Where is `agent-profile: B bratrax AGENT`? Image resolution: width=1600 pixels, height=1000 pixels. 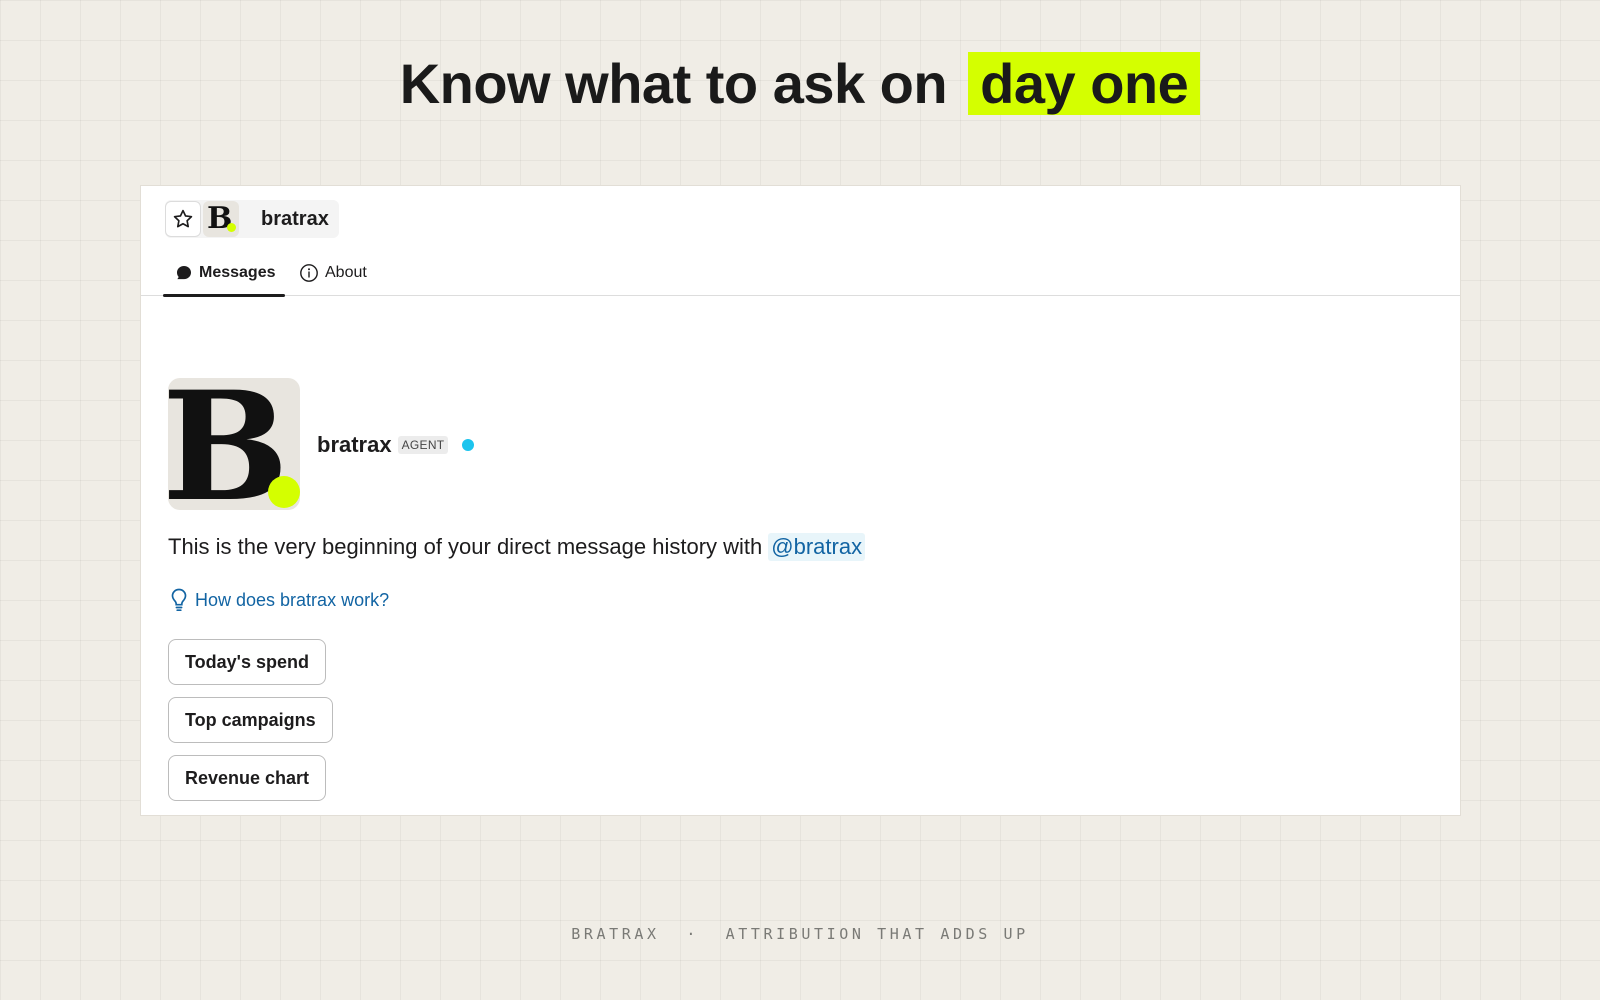
agent-profile: B bratrax AGENT is located at coordinates (321, 444).